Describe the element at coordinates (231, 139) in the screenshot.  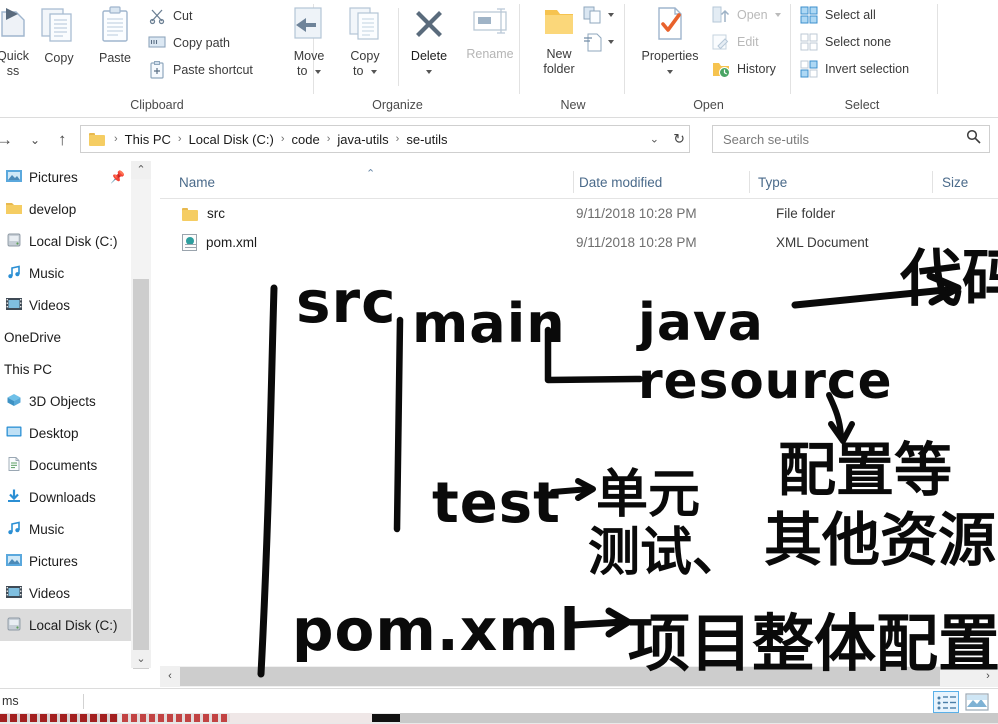
I see `breadcrumb-item-local-disk: Local Disk (C:)` at that location.